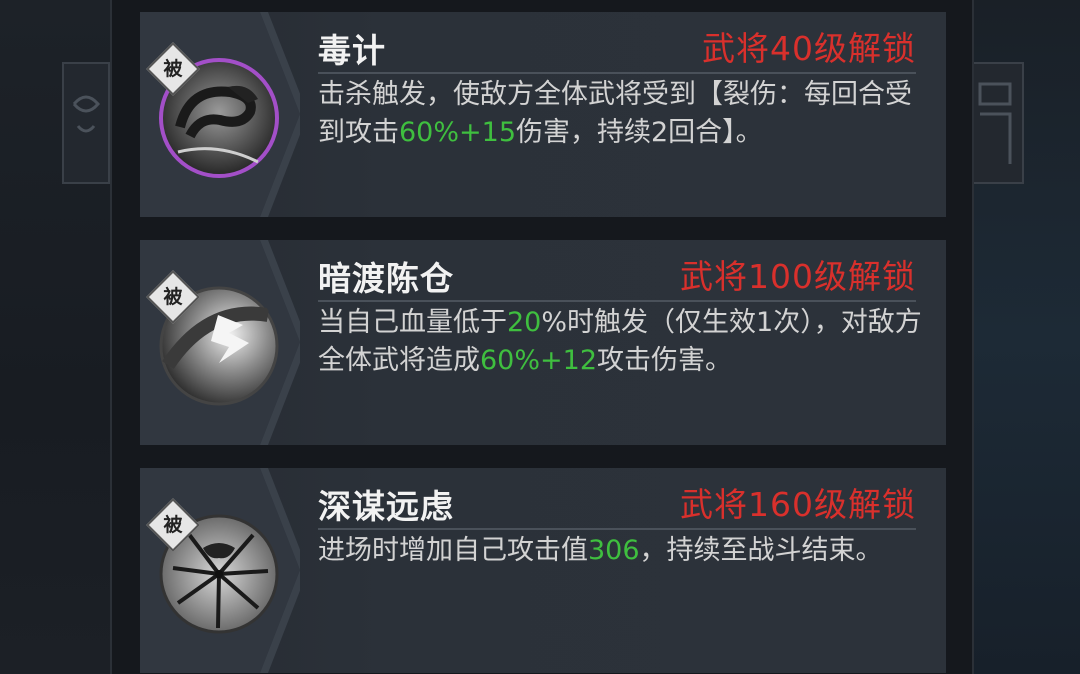  I want to click on background-left, so click(55, 337).